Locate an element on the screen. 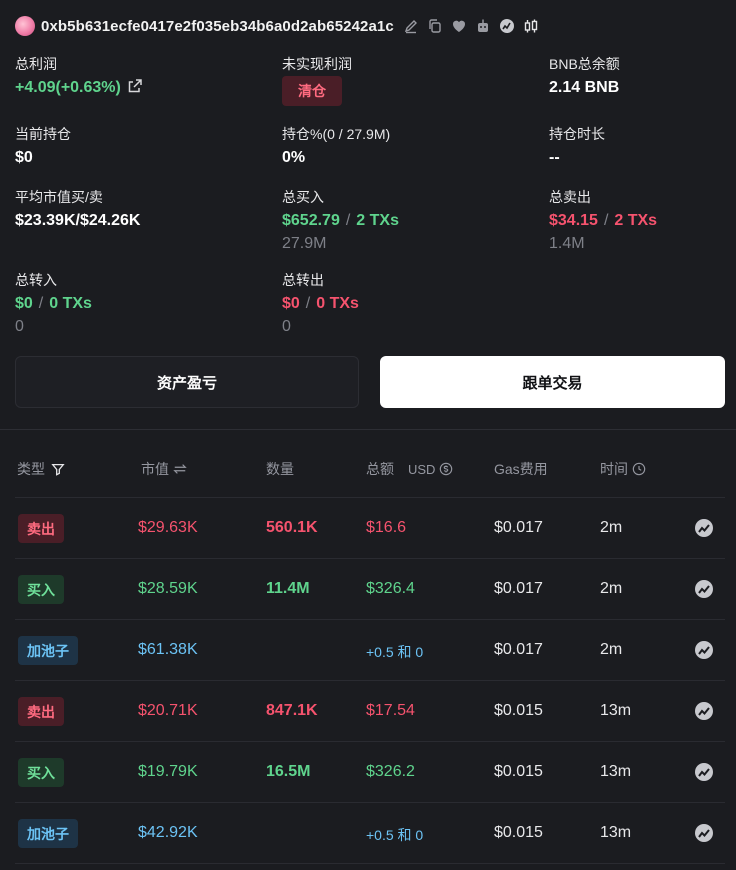 This screenshot has height=870, width=736. stat-unrealized-profit: 未实现利润 清仓 is located at coordinates (317, 80).